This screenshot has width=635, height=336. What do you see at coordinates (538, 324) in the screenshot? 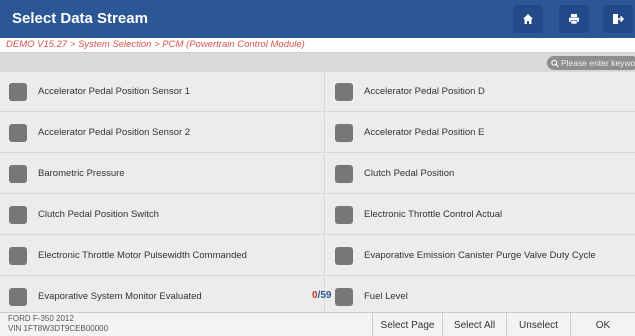
I see `unselect-button: Unselect` at bounding box center [538, 324].